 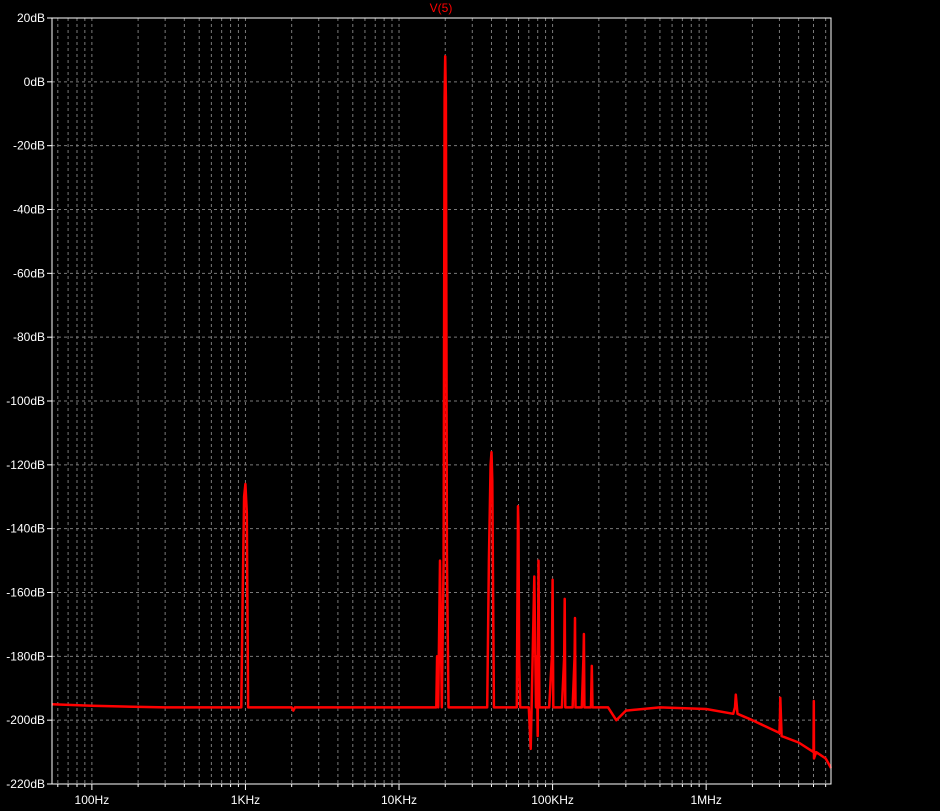 What do you see at coordinates (25, 656) in the screenshot?
I see `y-tick-label: -180dB` at bounding box center [25, 656].